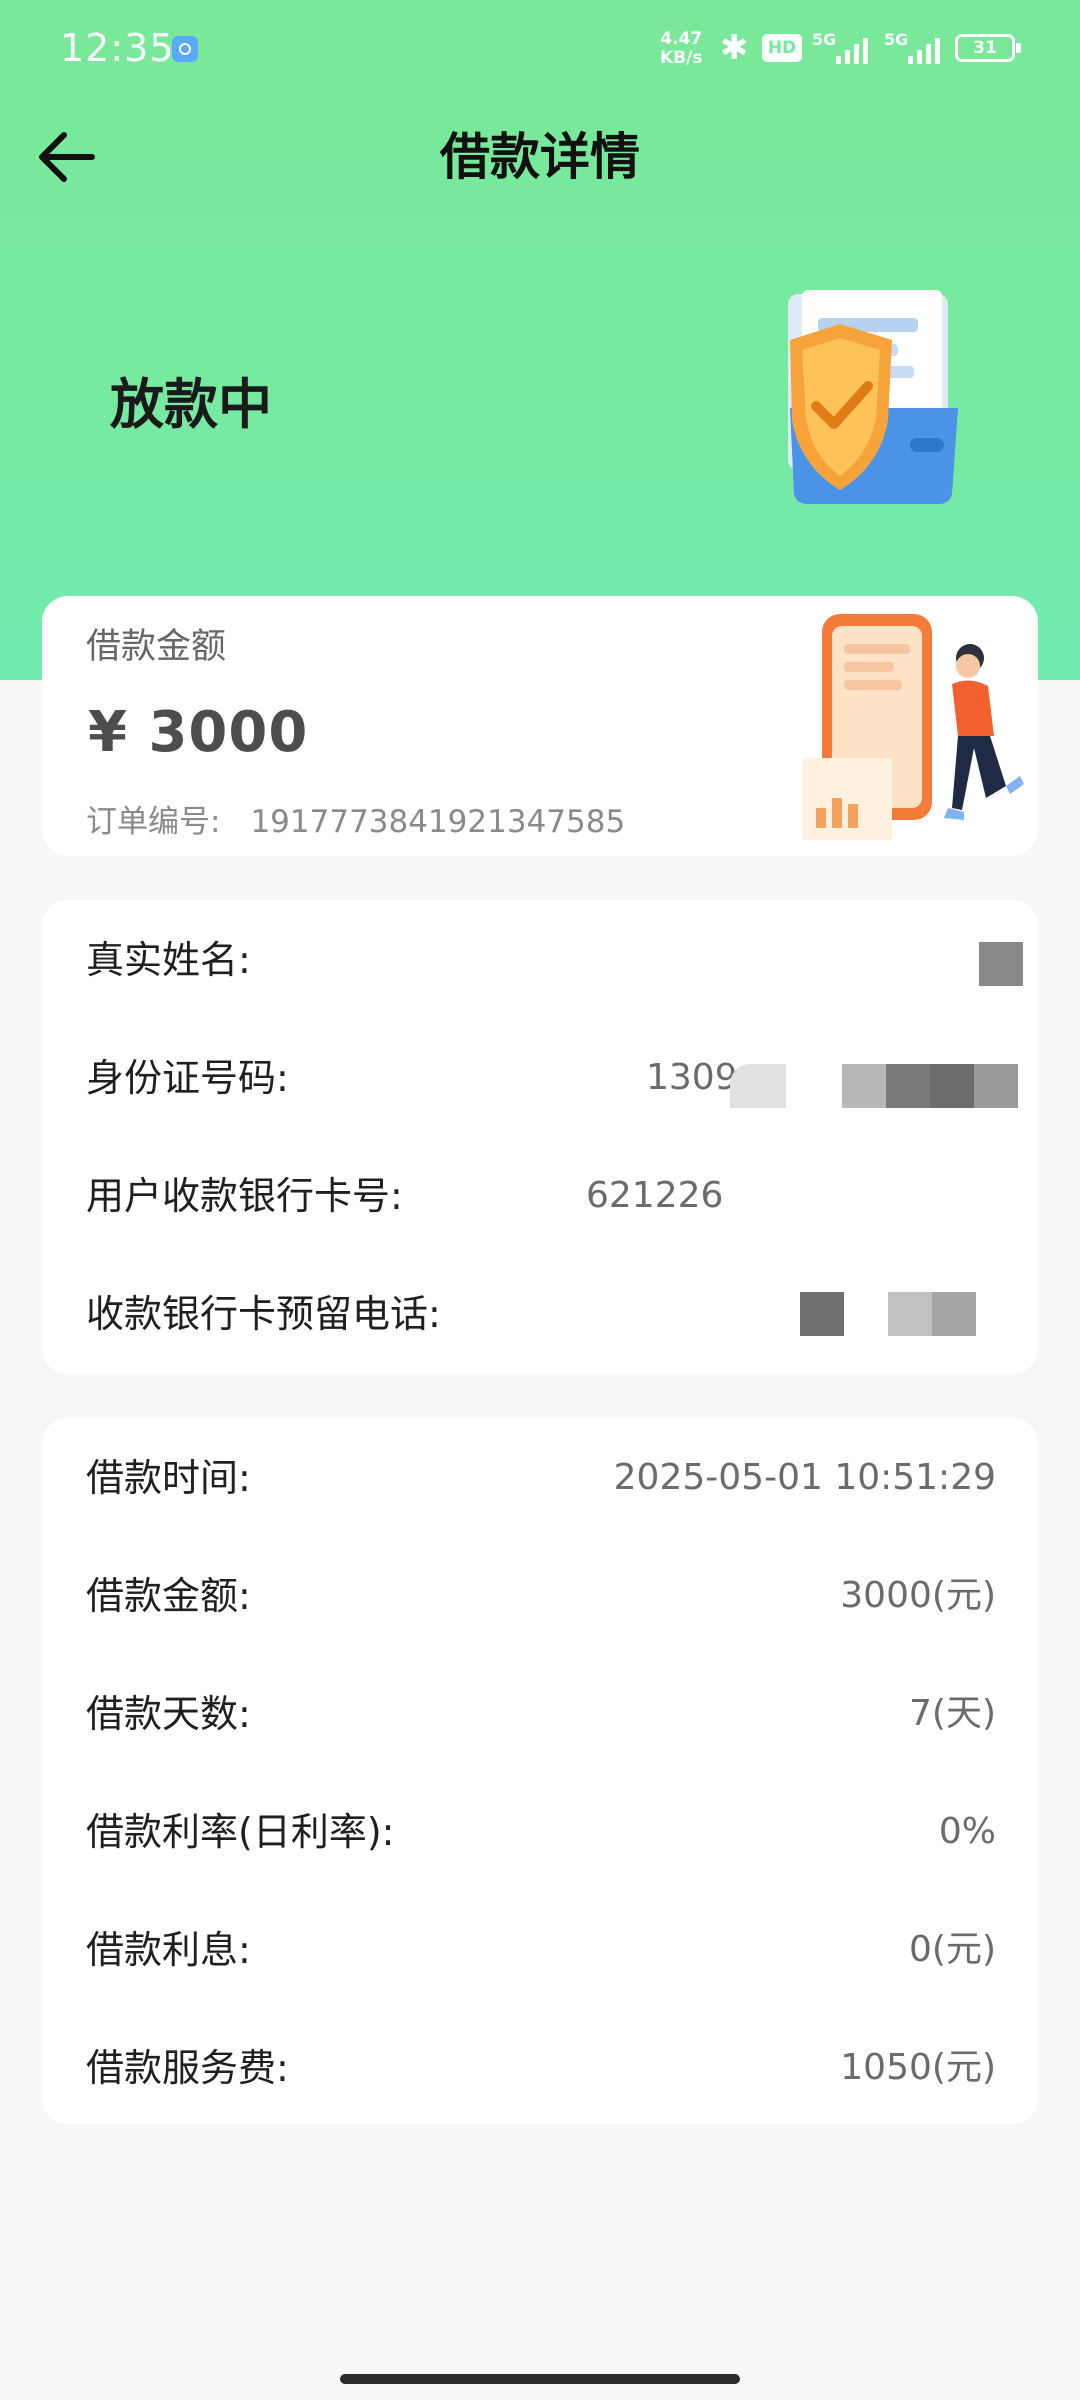 The image size is (1080, 2400). I want to click on network-speed-unit: KB/s, so click(681, 58).